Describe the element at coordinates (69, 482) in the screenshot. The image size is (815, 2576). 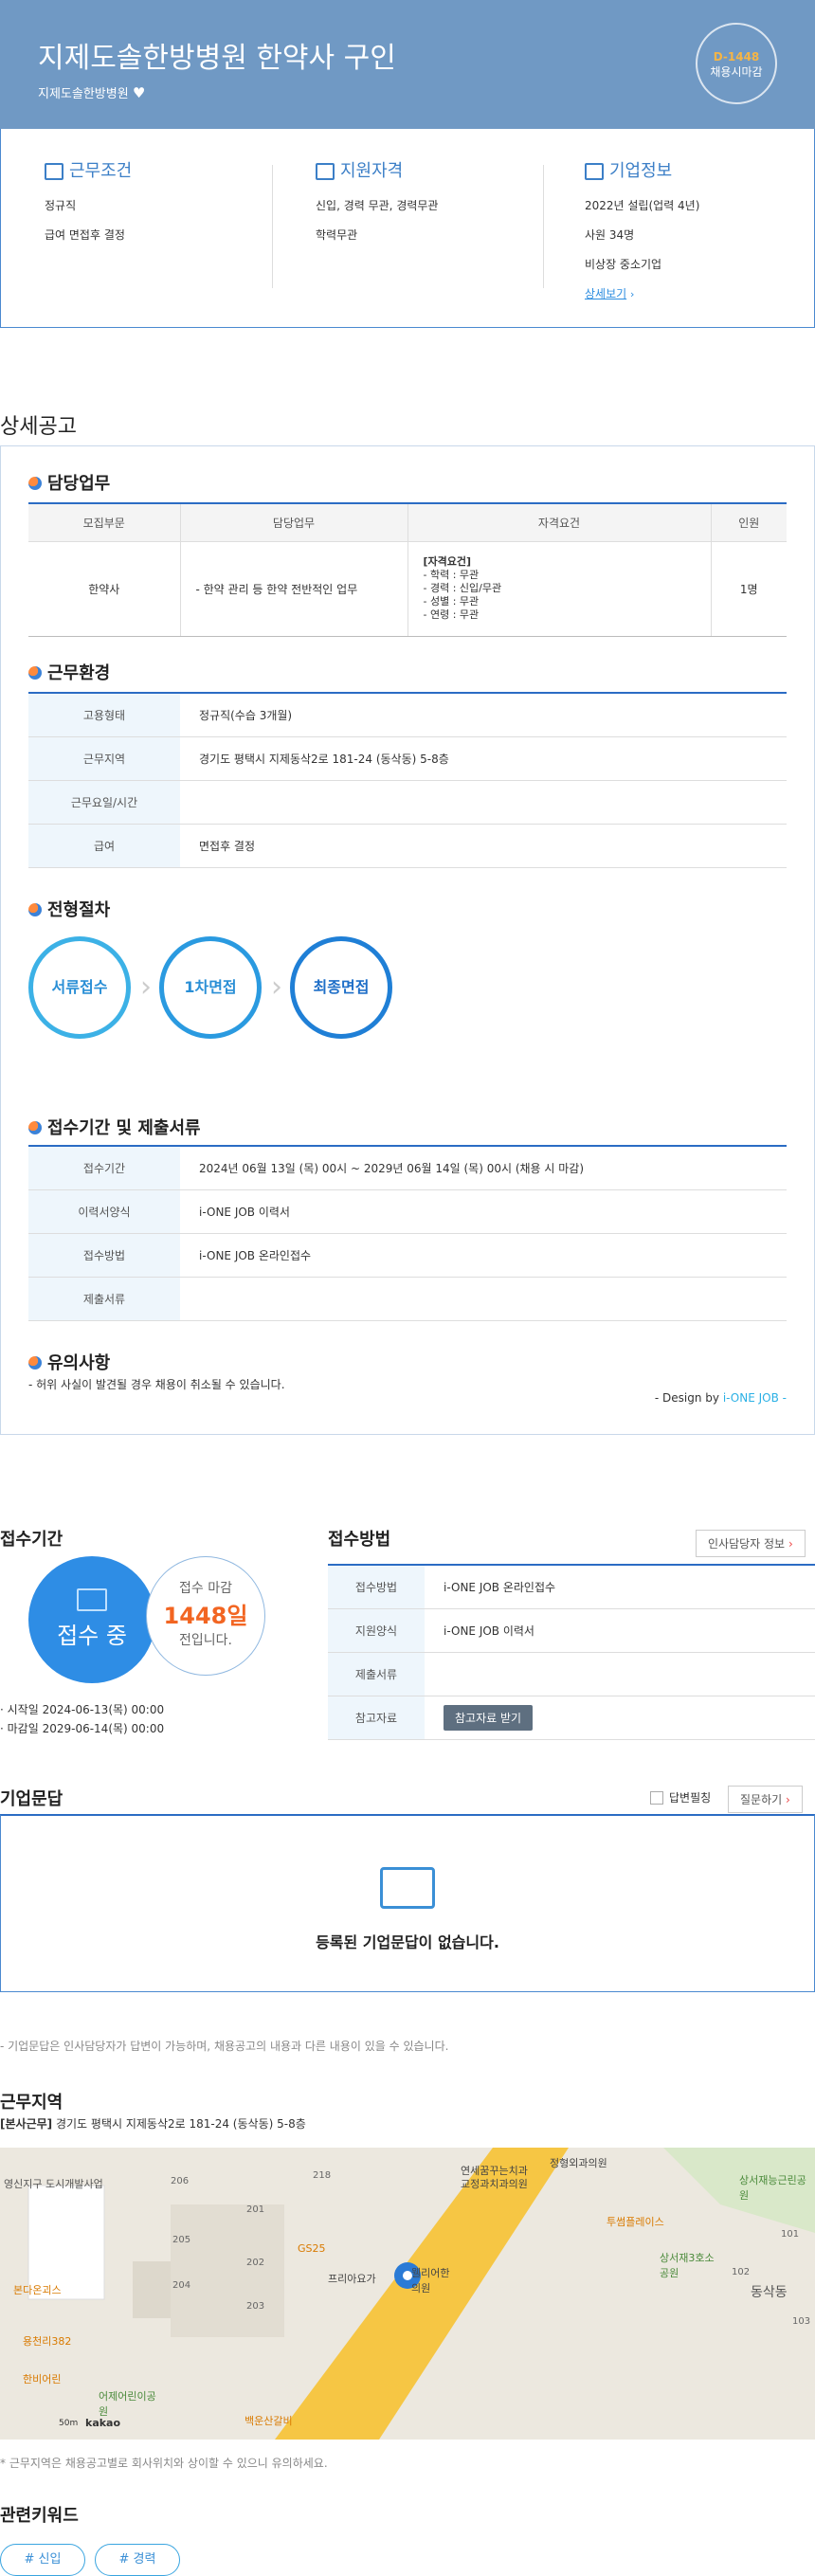
I see `duty-heading: 담당업무` at that location.